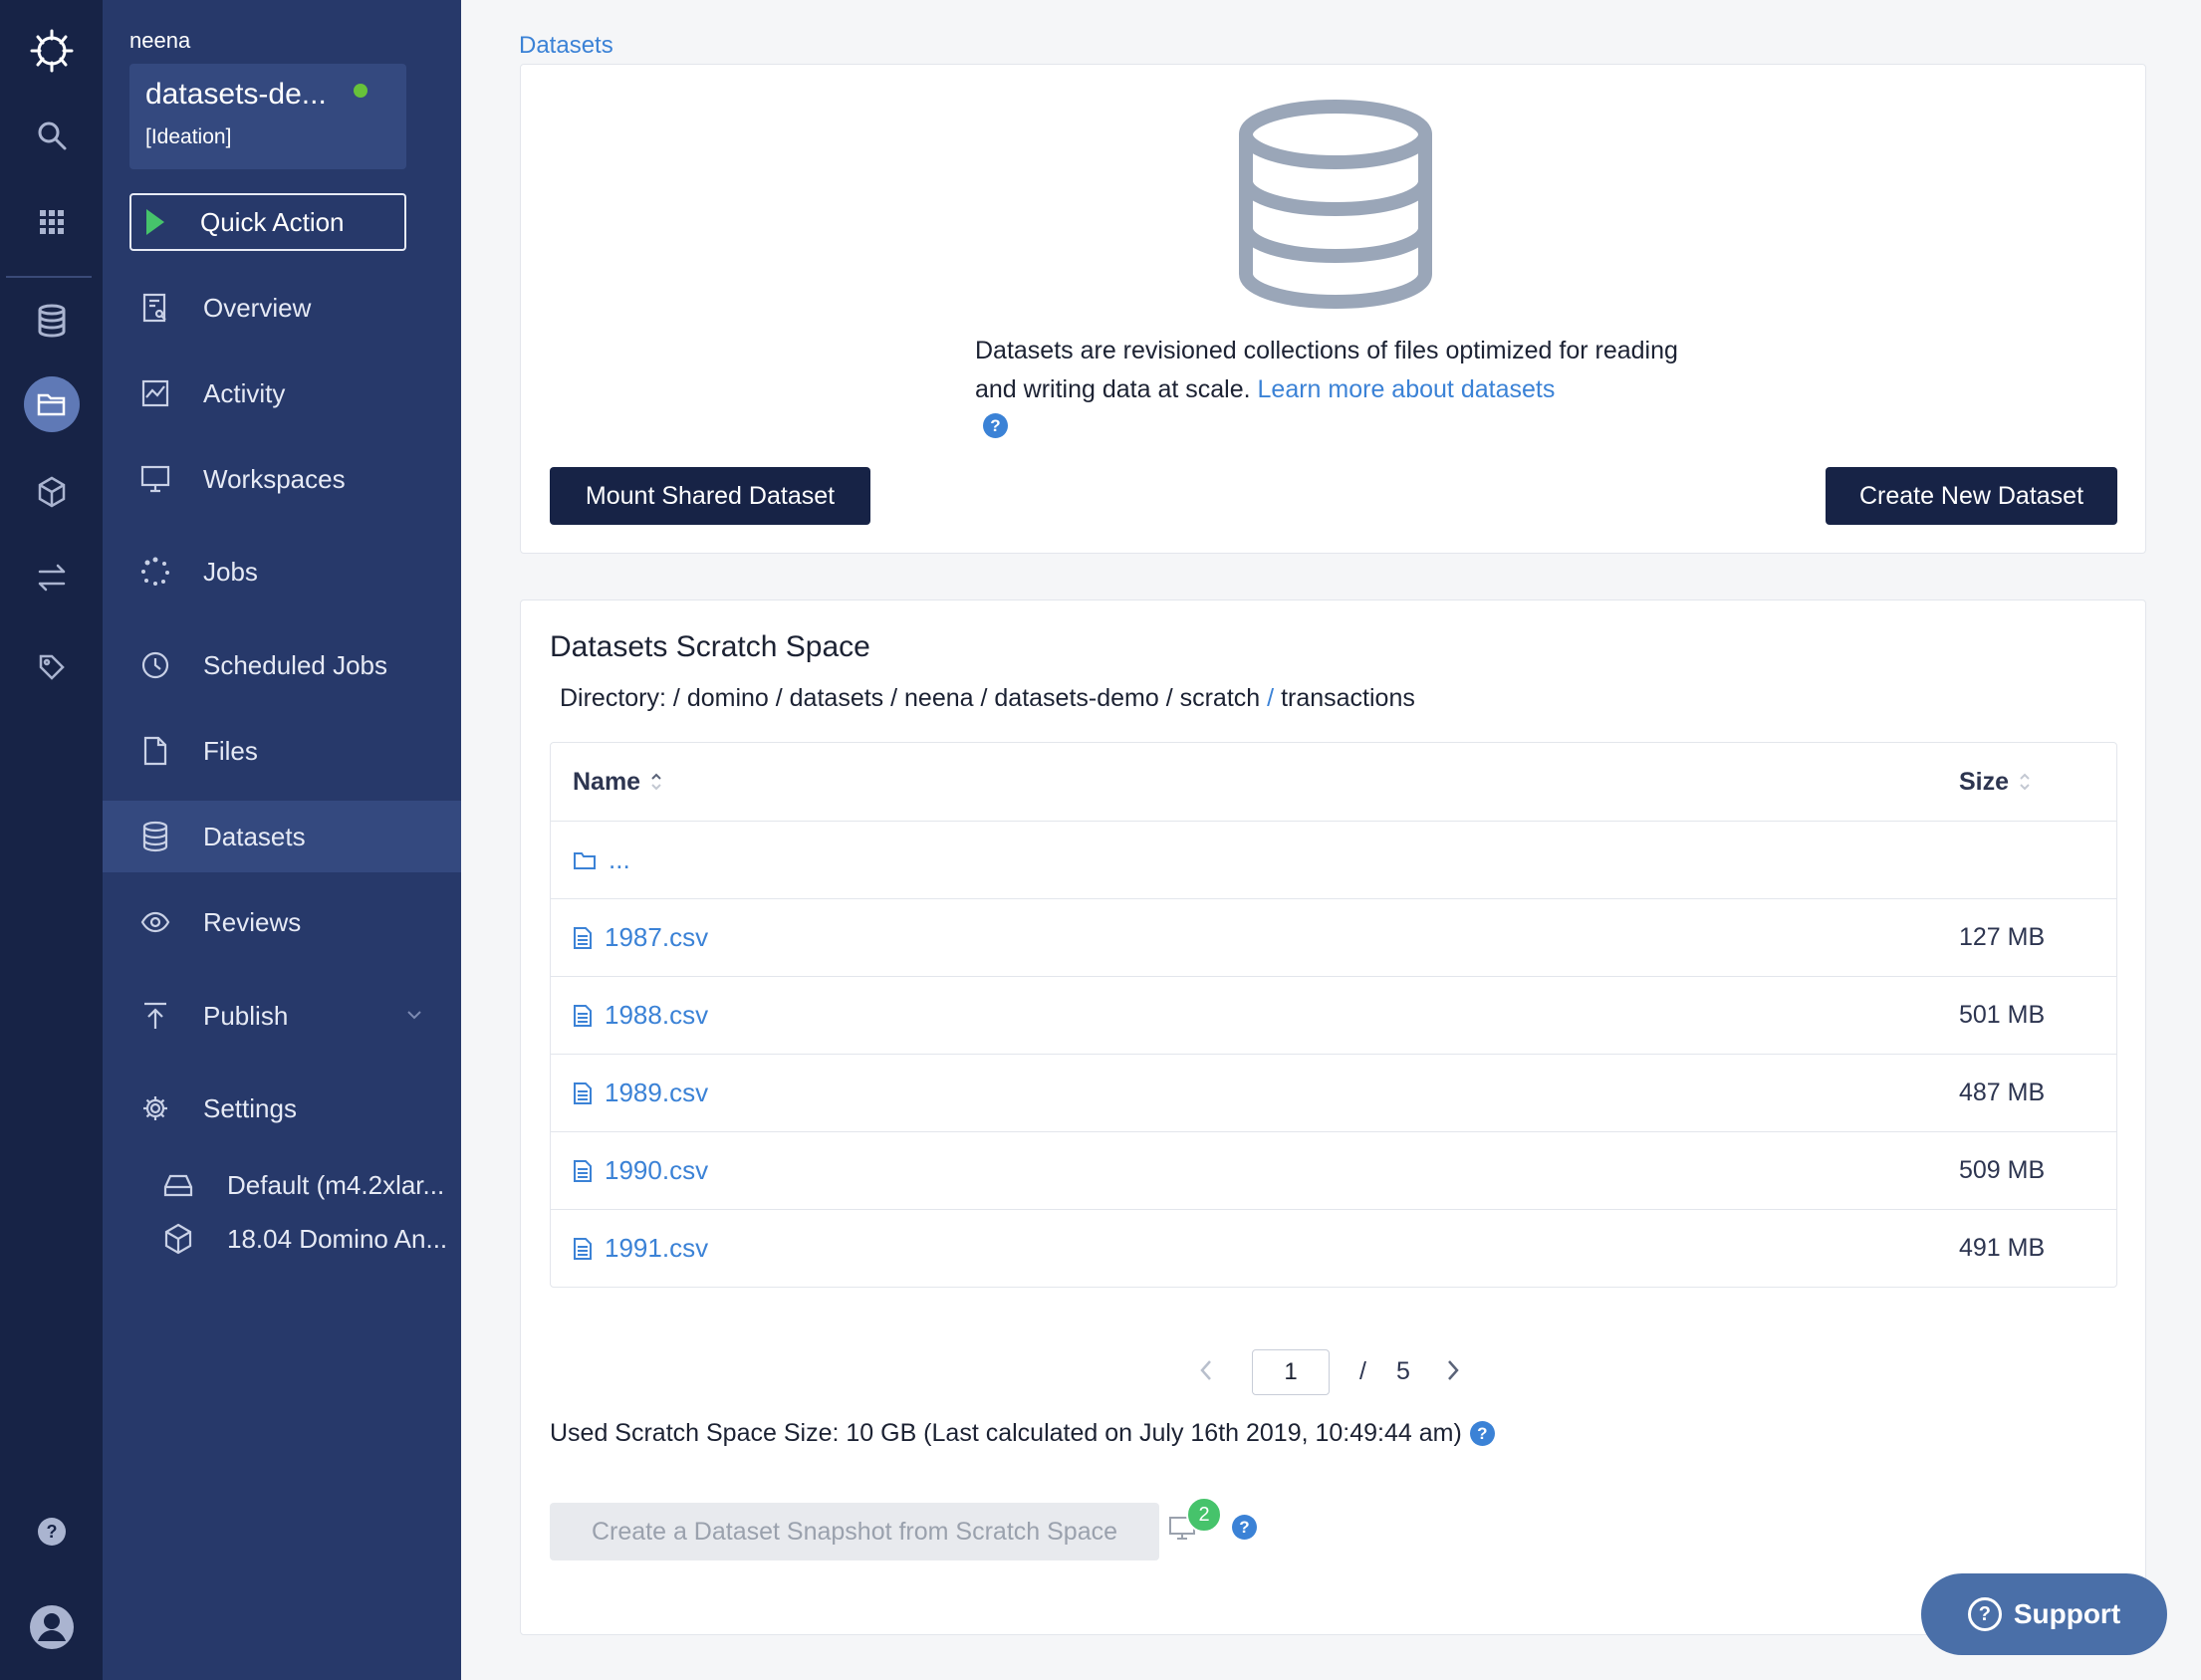 Image resolution: width=2201 pixels, height=1680 pixels. I want to click on play-icon, so click(155, 222).